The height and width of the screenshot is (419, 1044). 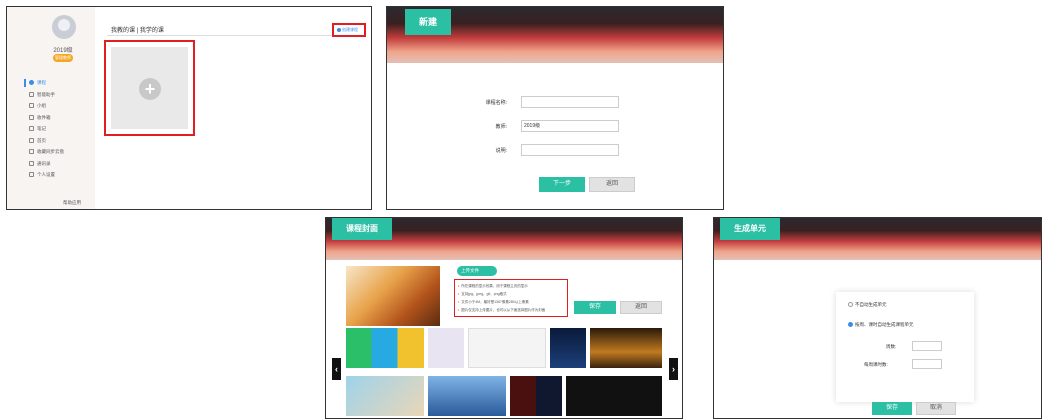 What do you see at coordinates (31, 128) in the screenshot?
I see `note-icon` at bounding box center [31, 128].